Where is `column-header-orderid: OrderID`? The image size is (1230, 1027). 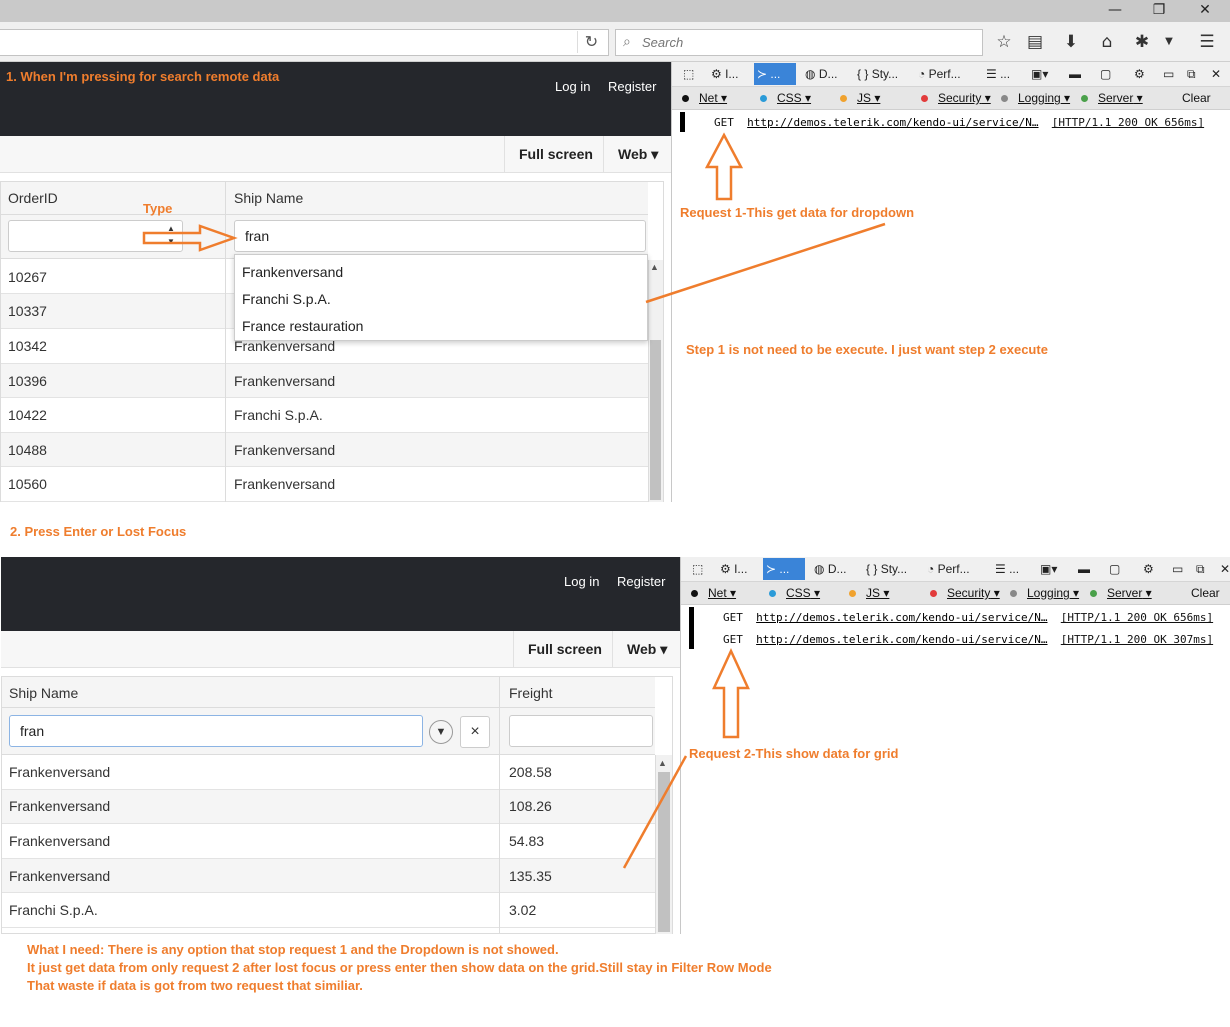 column-header-orderid: OrderID is located at coordinates (33, 198).